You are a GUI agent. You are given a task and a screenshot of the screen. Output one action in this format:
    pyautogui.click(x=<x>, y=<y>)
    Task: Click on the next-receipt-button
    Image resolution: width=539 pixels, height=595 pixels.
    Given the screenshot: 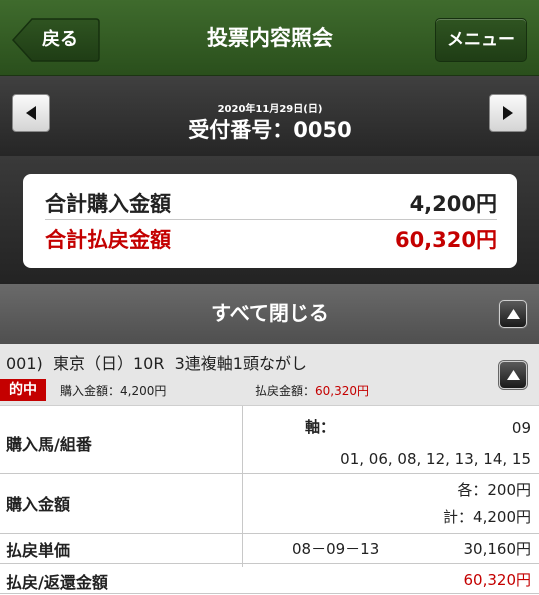 What is the action you would take?
    pyautogui.click(x=508, y=113)
    